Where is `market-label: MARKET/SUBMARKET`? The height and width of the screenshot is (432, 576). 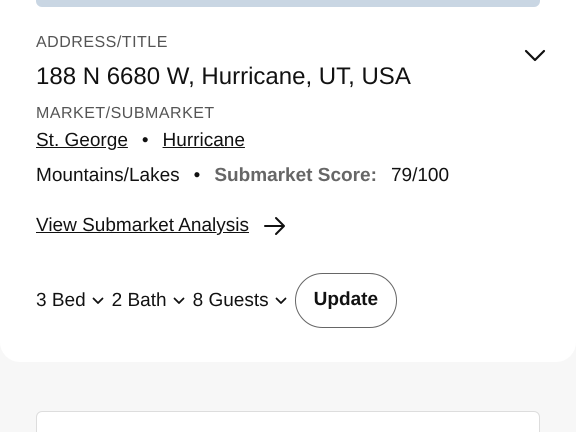 market-label: MARKET/SUBMARKET is located at coordinates (126, 114).